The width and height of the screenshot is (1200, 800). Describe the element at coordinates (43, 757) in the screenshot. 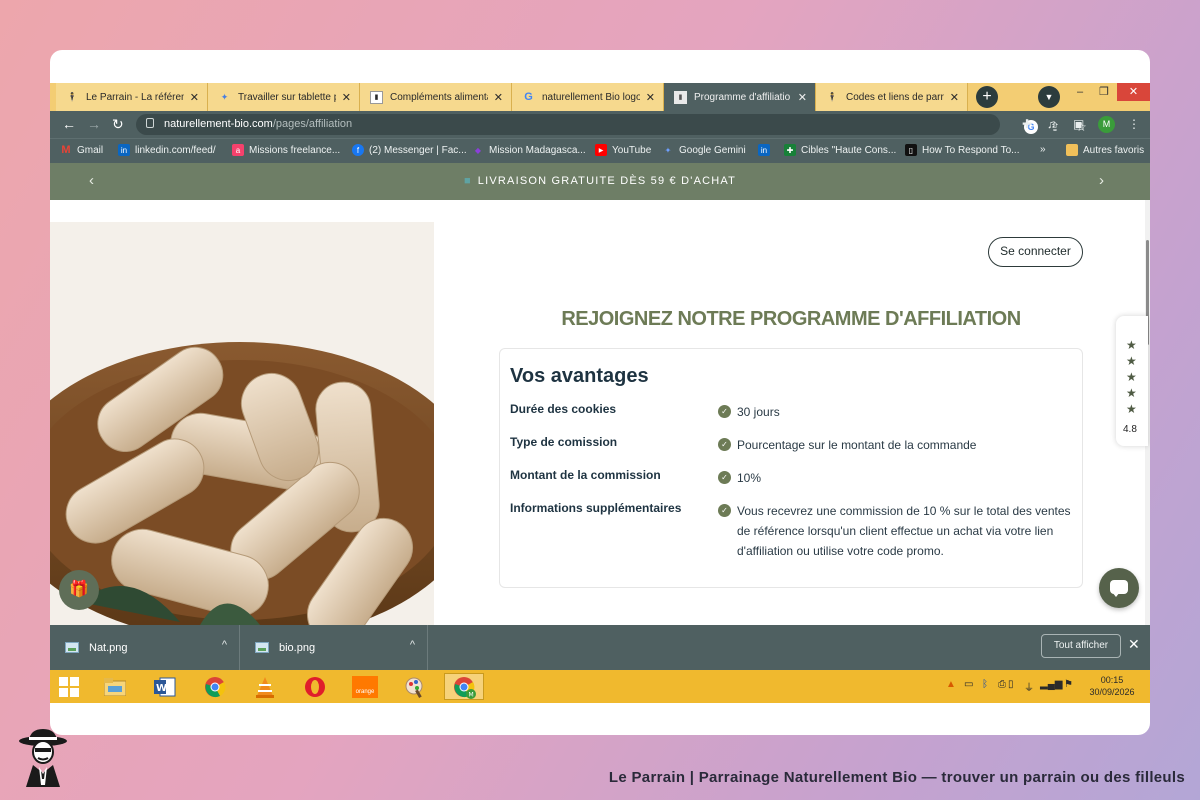

I see `le-parrain-logo` at that location.